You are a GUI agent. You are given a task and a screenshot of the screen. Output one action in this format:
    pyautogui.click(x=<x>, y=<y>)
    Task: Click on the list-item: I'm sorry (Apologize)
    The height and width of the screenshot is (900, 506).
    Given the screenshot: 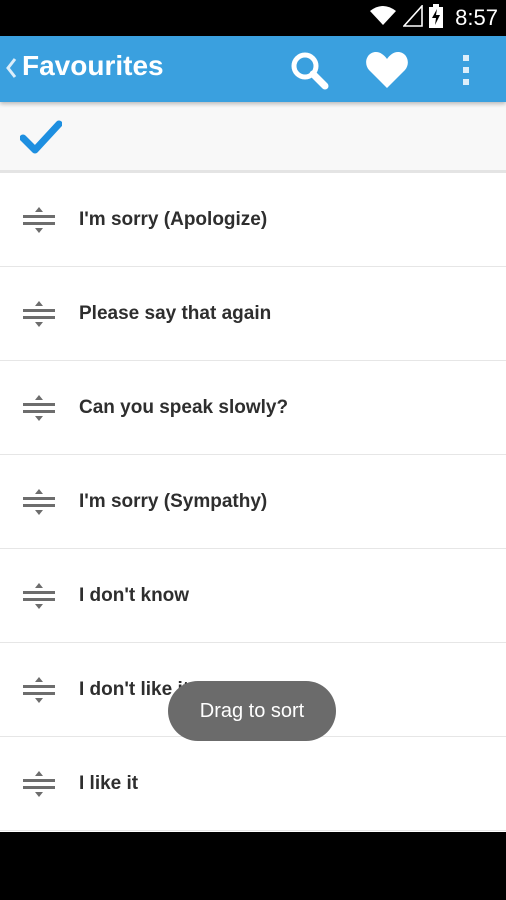 What is the action you would take?
    pyautogui.click(x=253, y=220)
    